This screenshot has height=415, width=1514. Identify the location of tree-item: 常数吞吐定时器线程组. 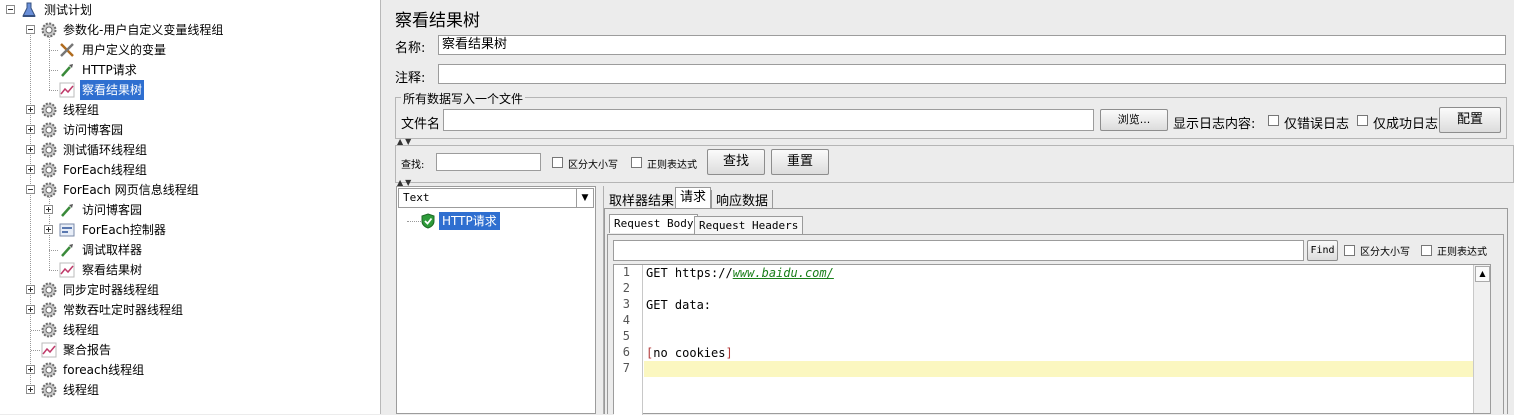
(189, 310).